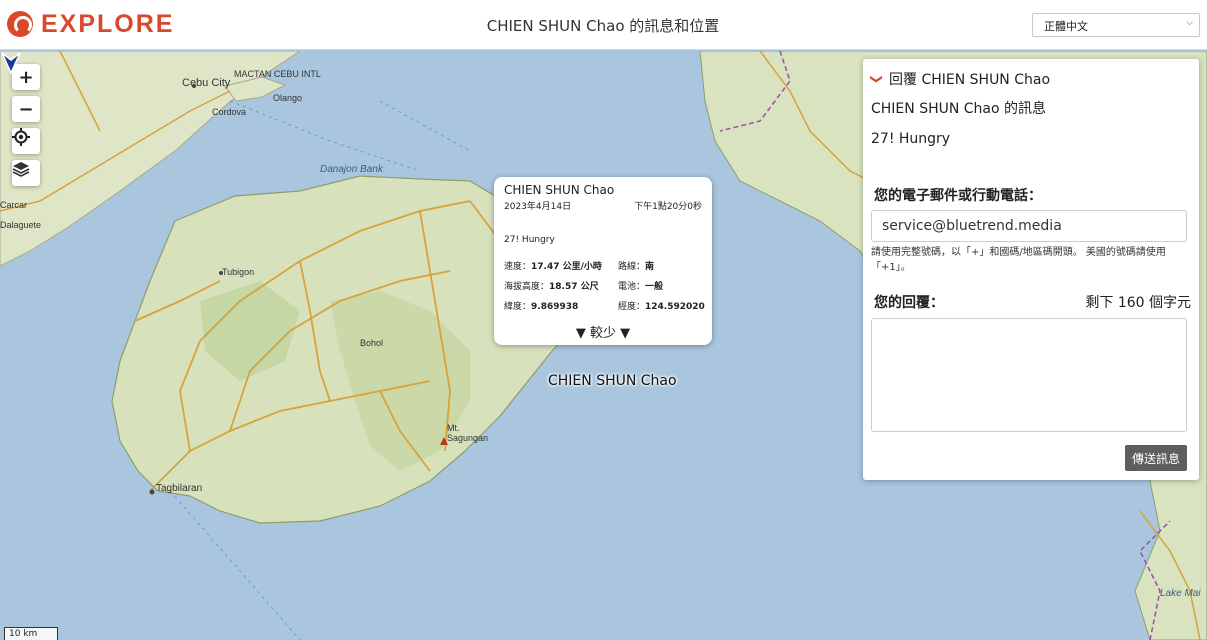 This screenshot has width=1207, height=640. I want to click on page-title: CHIEN SHUN Chao 的訊息和位置, so click(603, 26).